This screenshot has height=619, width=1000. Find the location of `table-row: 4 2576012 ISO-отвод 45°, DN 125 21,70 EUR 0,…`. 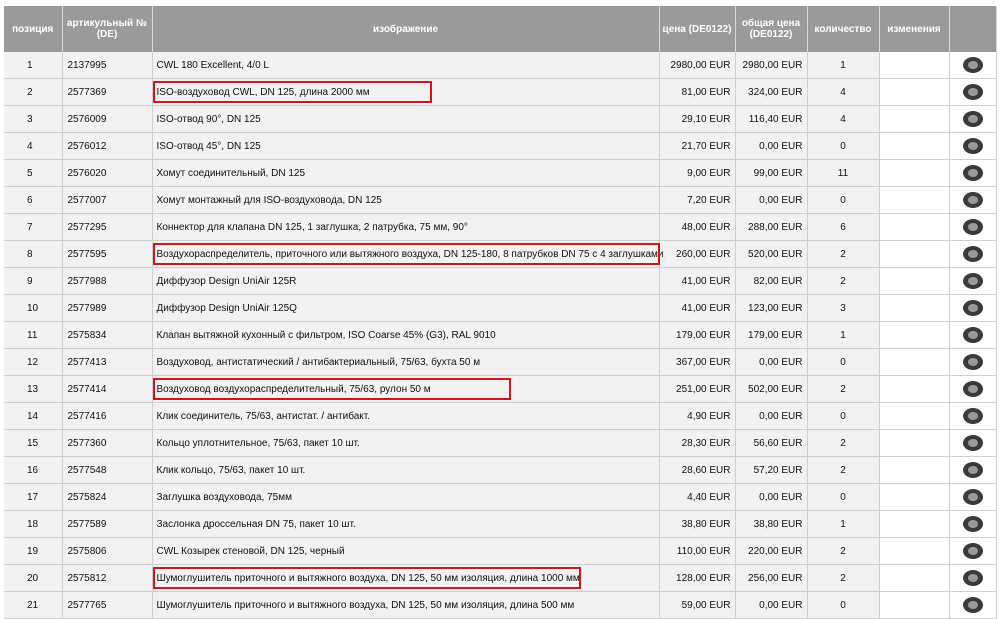

table-row: 4 2576012 ISO-отвод 45°, DN 125 21,70 EUR 0,… is located at coordinates (500, 146).